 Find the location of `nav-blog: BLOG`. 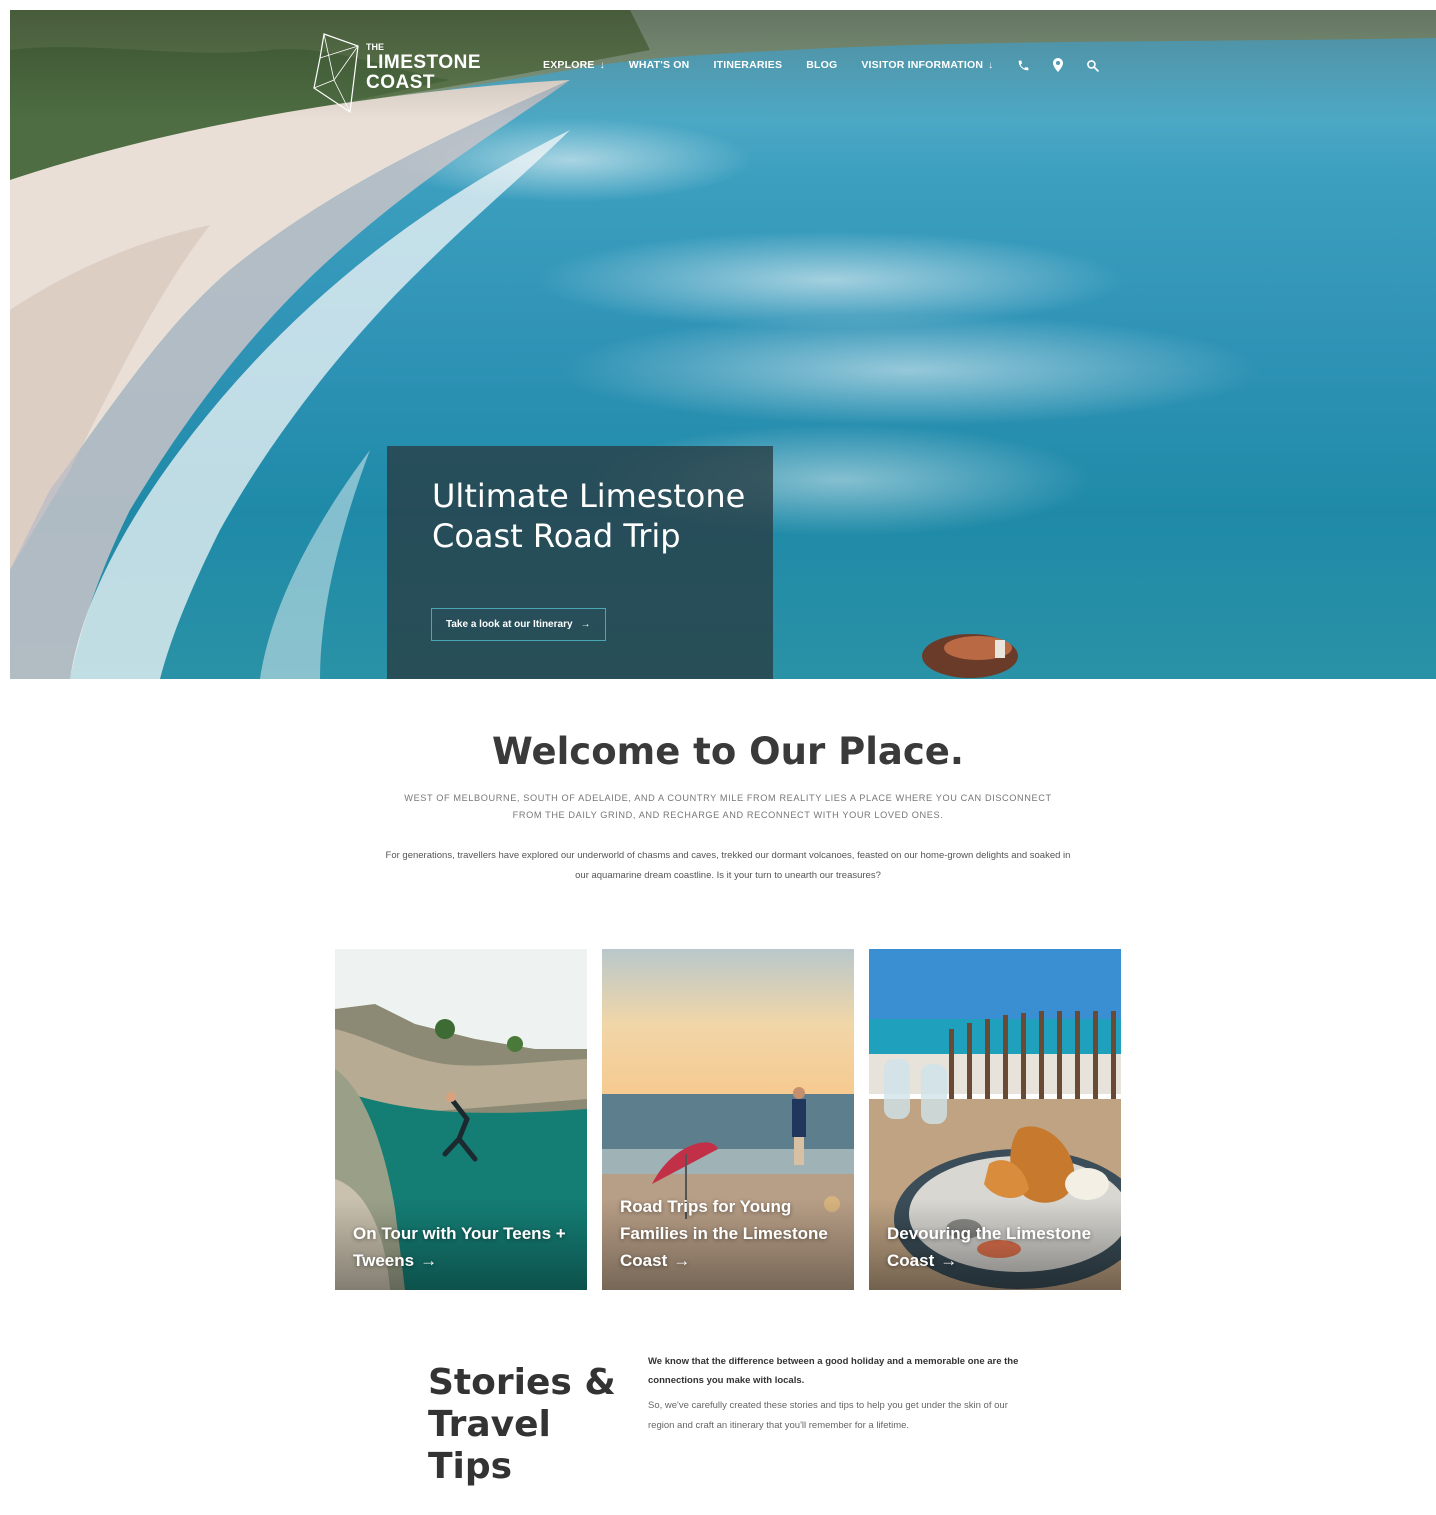

nav-blog: BLOG is located at coordinates (821, 65).